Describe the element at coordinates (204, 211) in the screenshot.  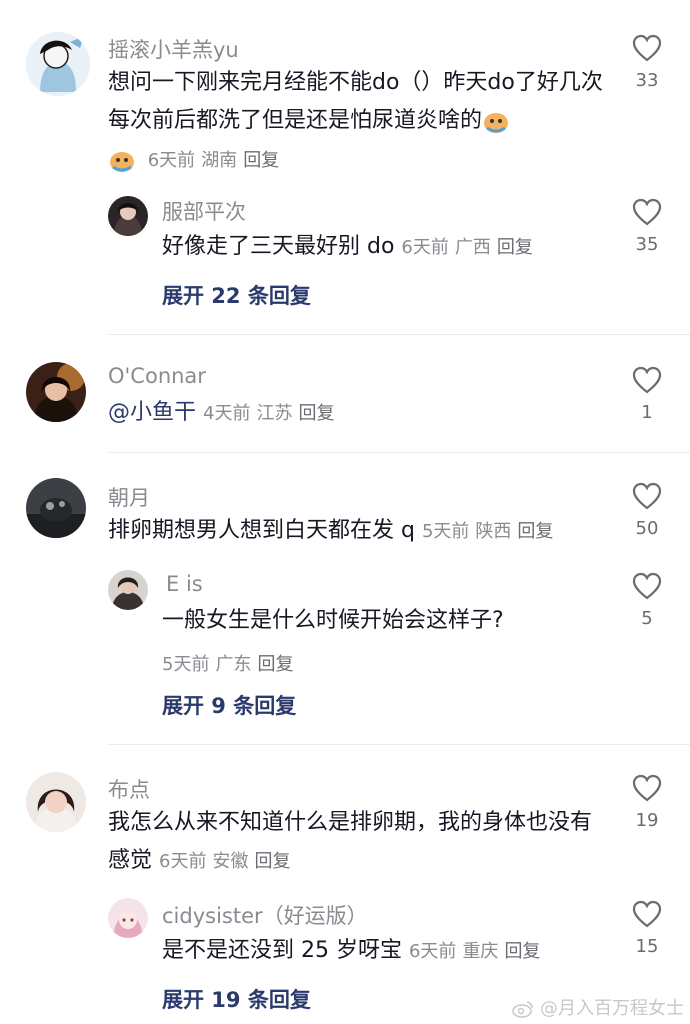
I see `username: 服部平次` at that location.